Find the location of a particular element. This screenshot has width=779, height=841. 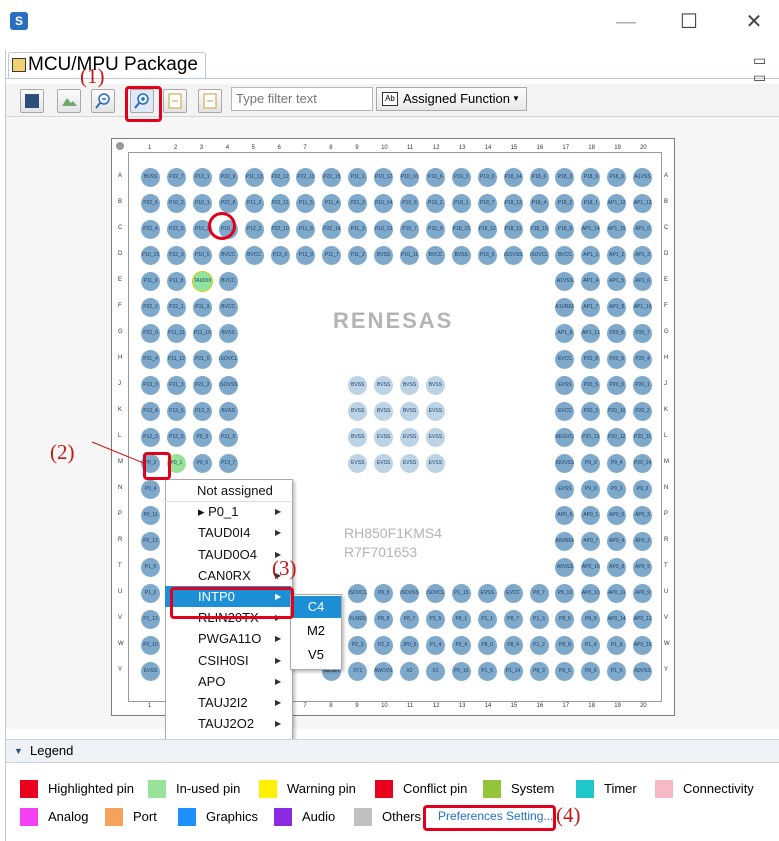

pin-K12: EVSS is located at coordinates (435, 411).